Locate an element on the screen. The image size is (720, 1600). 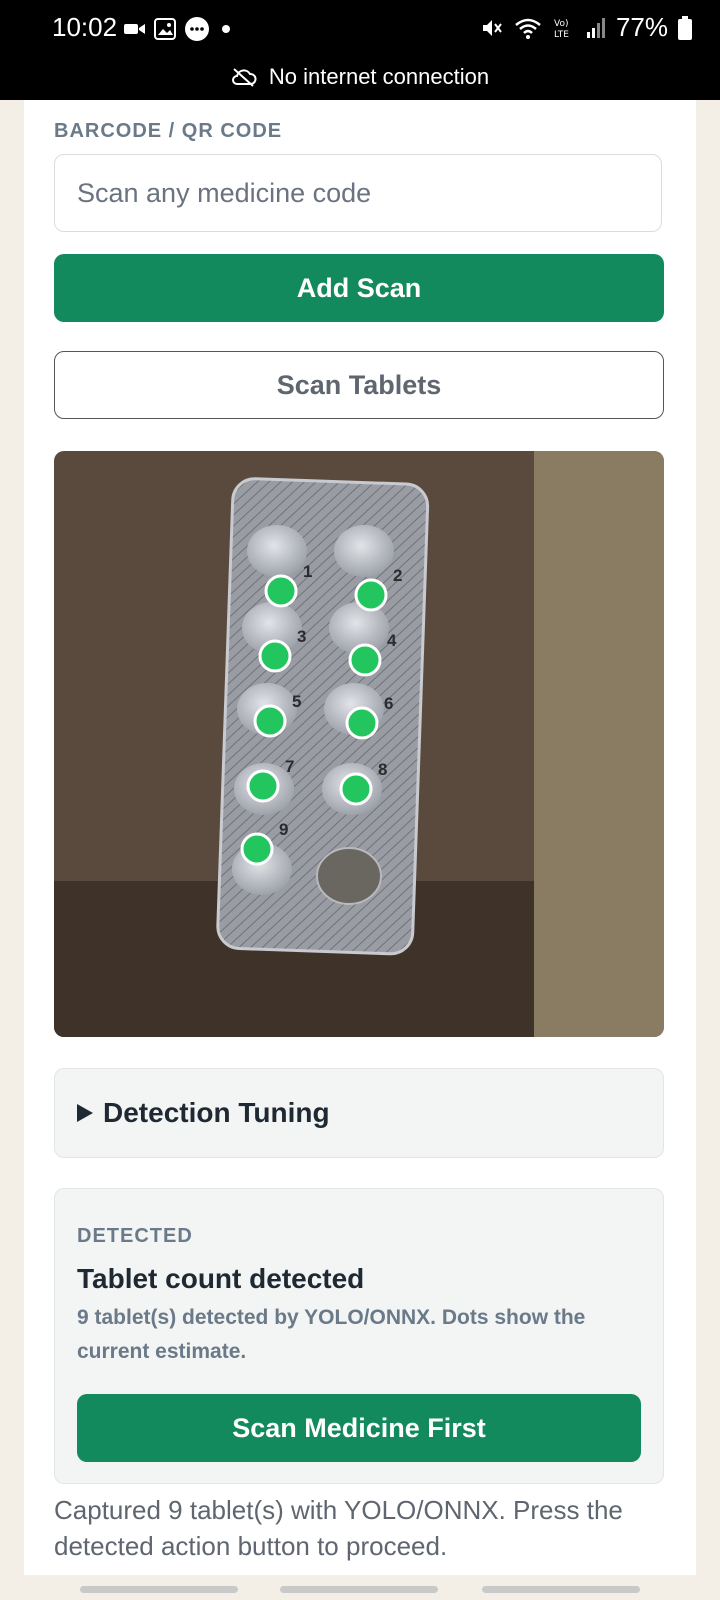
nav-recent-button is located at coordinates (159, 1589).